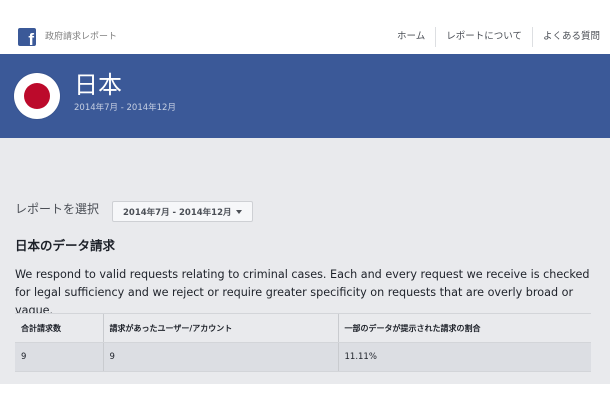  I want to click on table-row: 9 9 11.11%, so click(303, 357).